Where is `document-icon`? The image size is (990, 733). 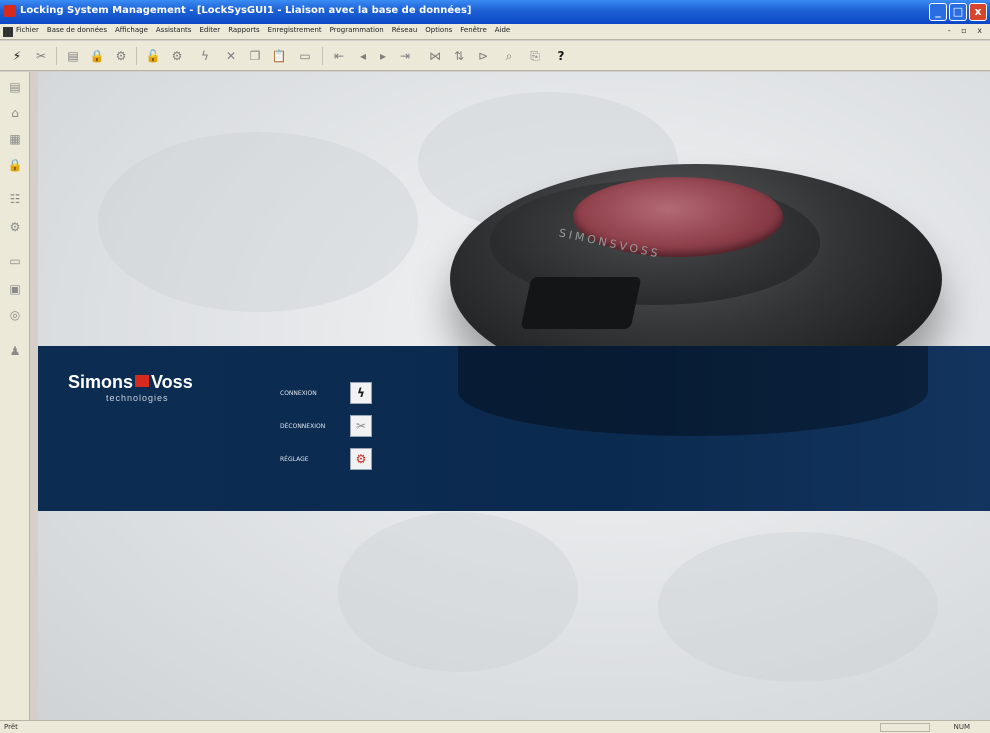 document-icon is located at coordinates (8, 32).